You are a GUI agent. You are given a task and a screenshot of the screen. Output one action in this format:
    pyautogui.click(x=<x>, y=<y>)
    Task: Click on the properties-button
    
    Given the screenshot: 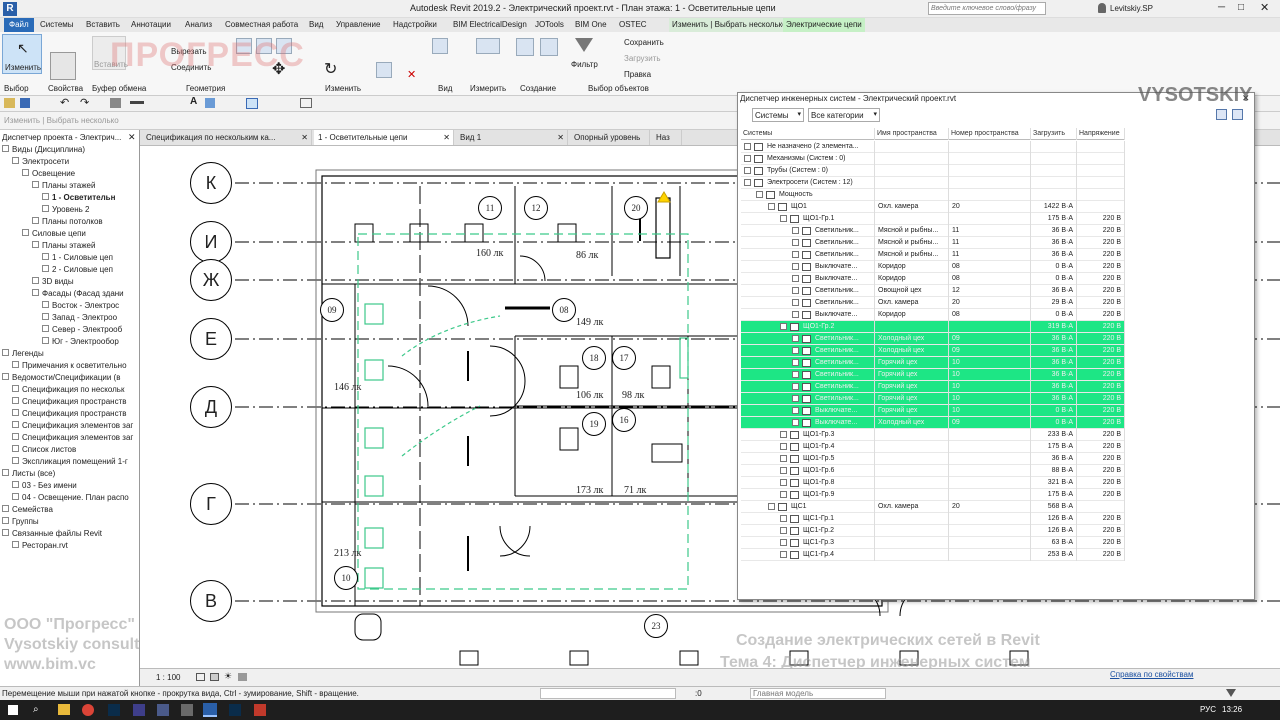 What is the action you would take?
    pyautogui.click(x=63, y=66)
    